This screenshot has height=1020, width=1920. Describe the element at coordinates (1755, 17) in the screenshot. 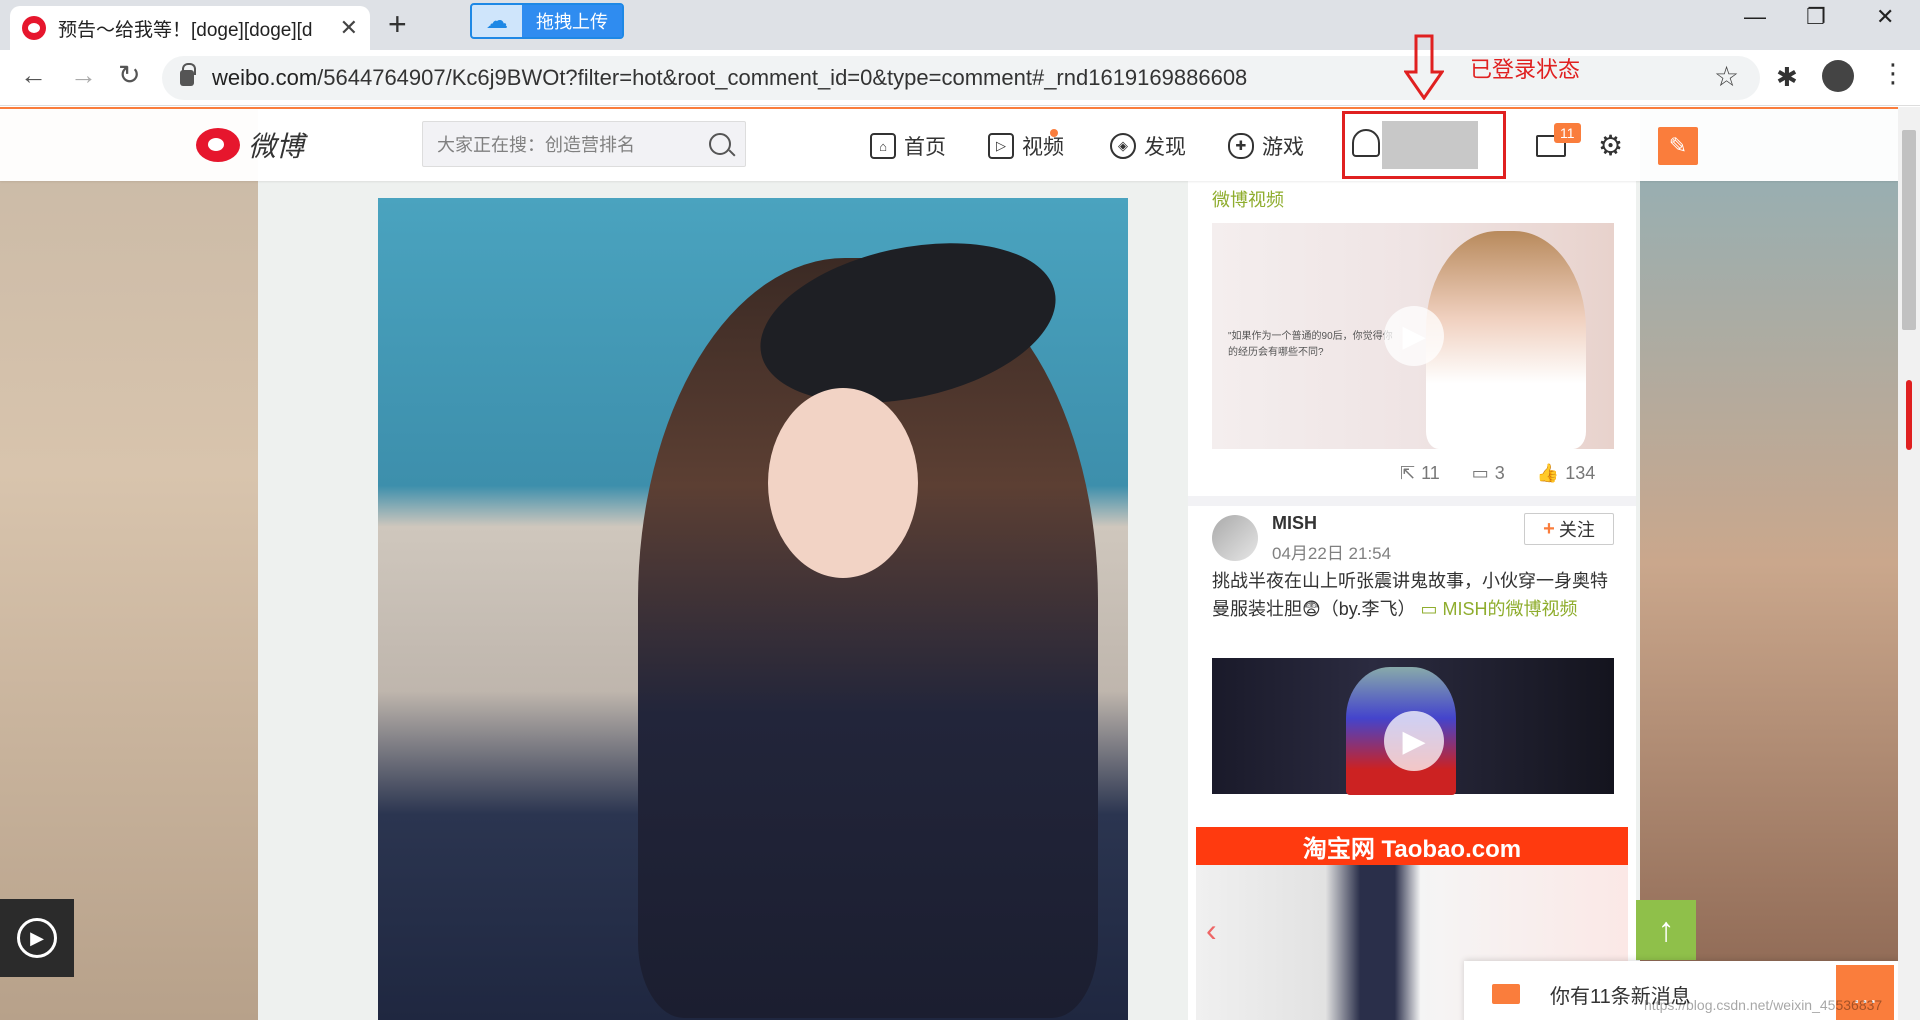

I see `minimize-icon: —` at that location.